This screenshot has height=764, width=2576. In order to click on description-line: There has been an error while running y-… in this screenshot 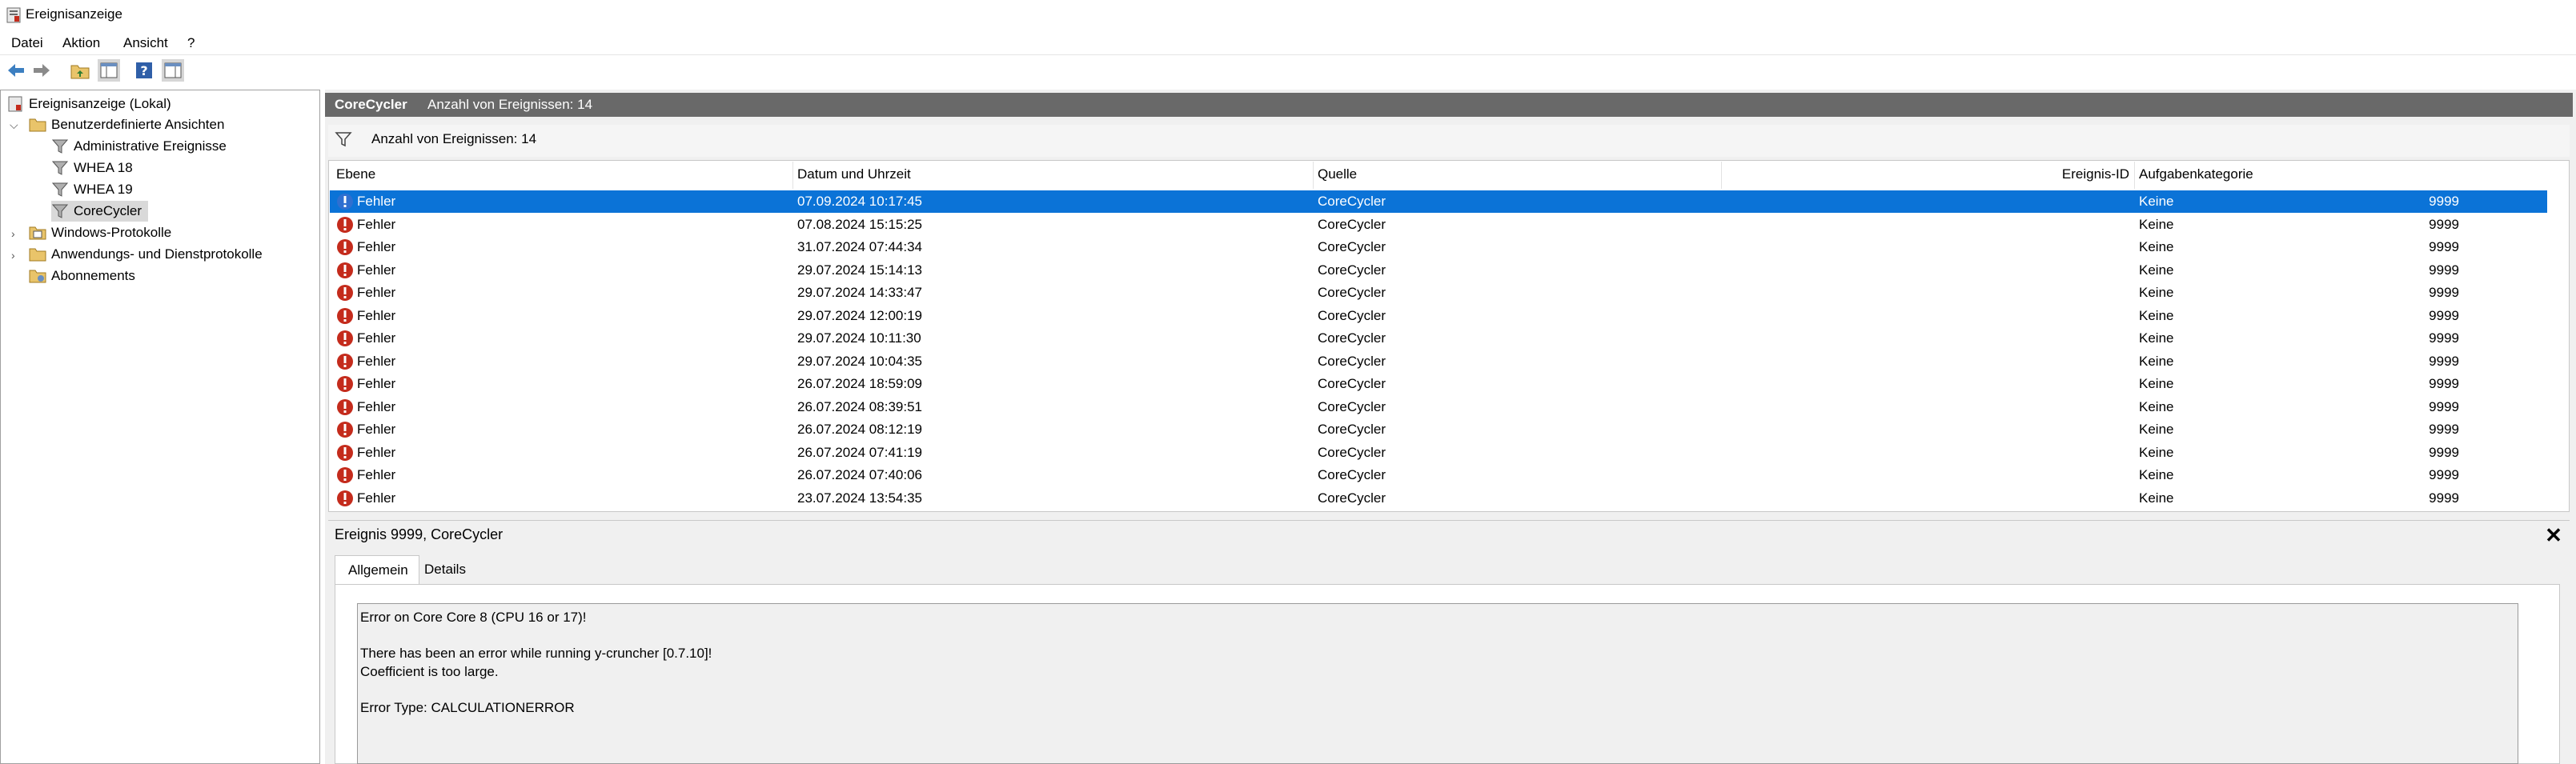, I will do `click(536, 653)`.